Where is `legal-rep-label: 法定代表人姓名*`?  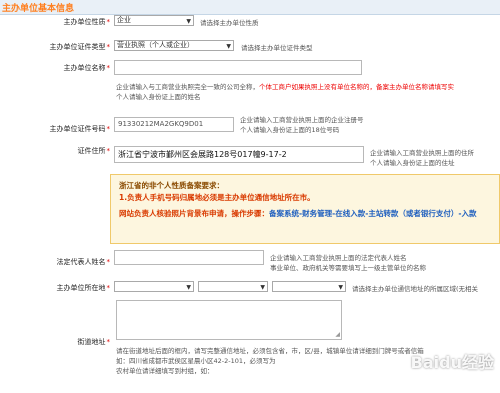 legal-rep-label: 法定代表人姓名* is located at coordinates (83, 262).